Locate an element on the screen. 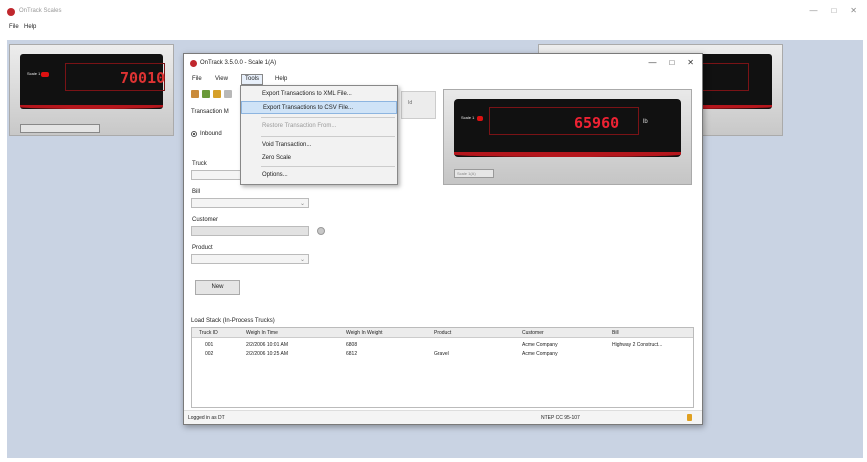 This screenshot has height=462, width=867. menu-tools: Tools is located at coordinates (252, 79).